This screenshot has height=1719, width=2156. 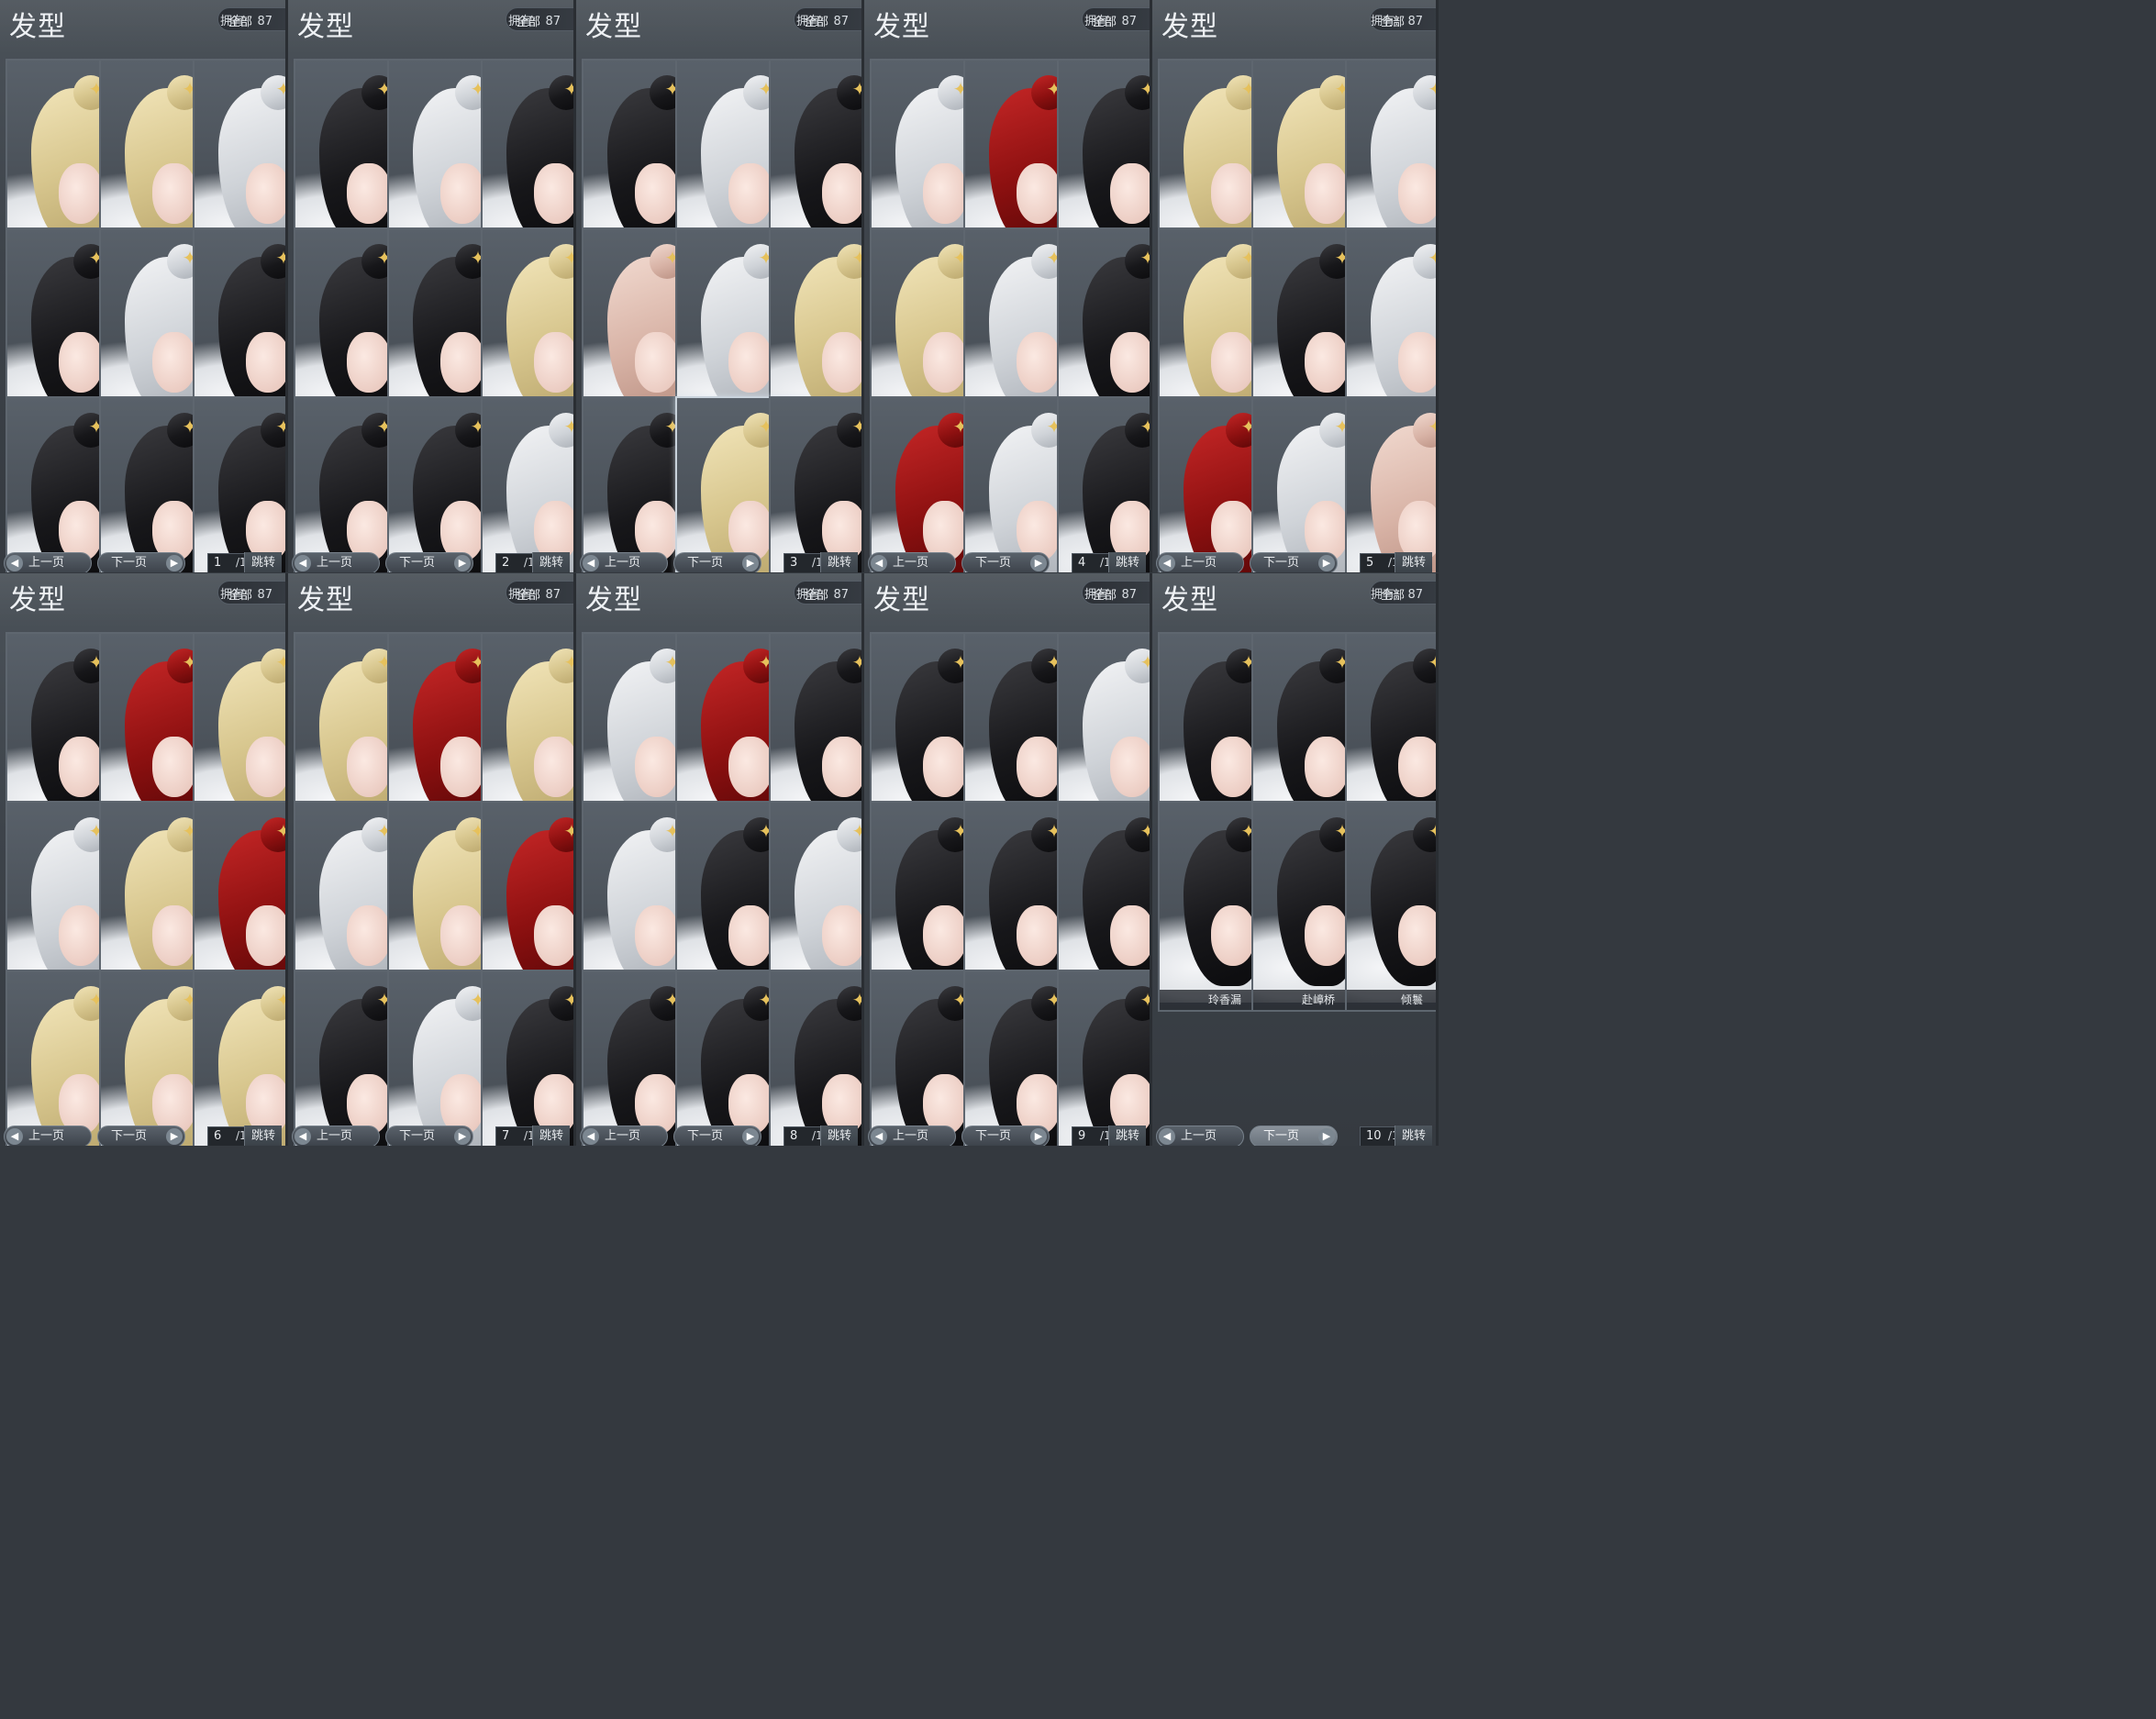 What do you see at coordinates (174, 1136) in the screenshot?
I see `arrow-right-icon: ▶` at bounding box center [174, 1136].